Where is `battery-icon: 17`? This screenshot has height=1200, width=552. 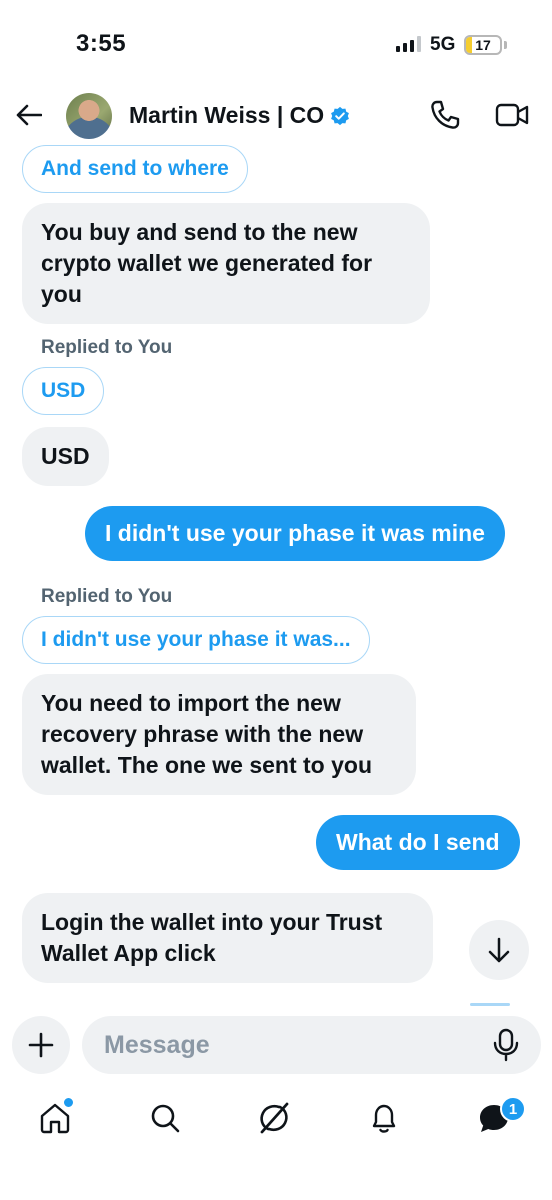 battery-icon: 17 is located at coordinates (483, 45).